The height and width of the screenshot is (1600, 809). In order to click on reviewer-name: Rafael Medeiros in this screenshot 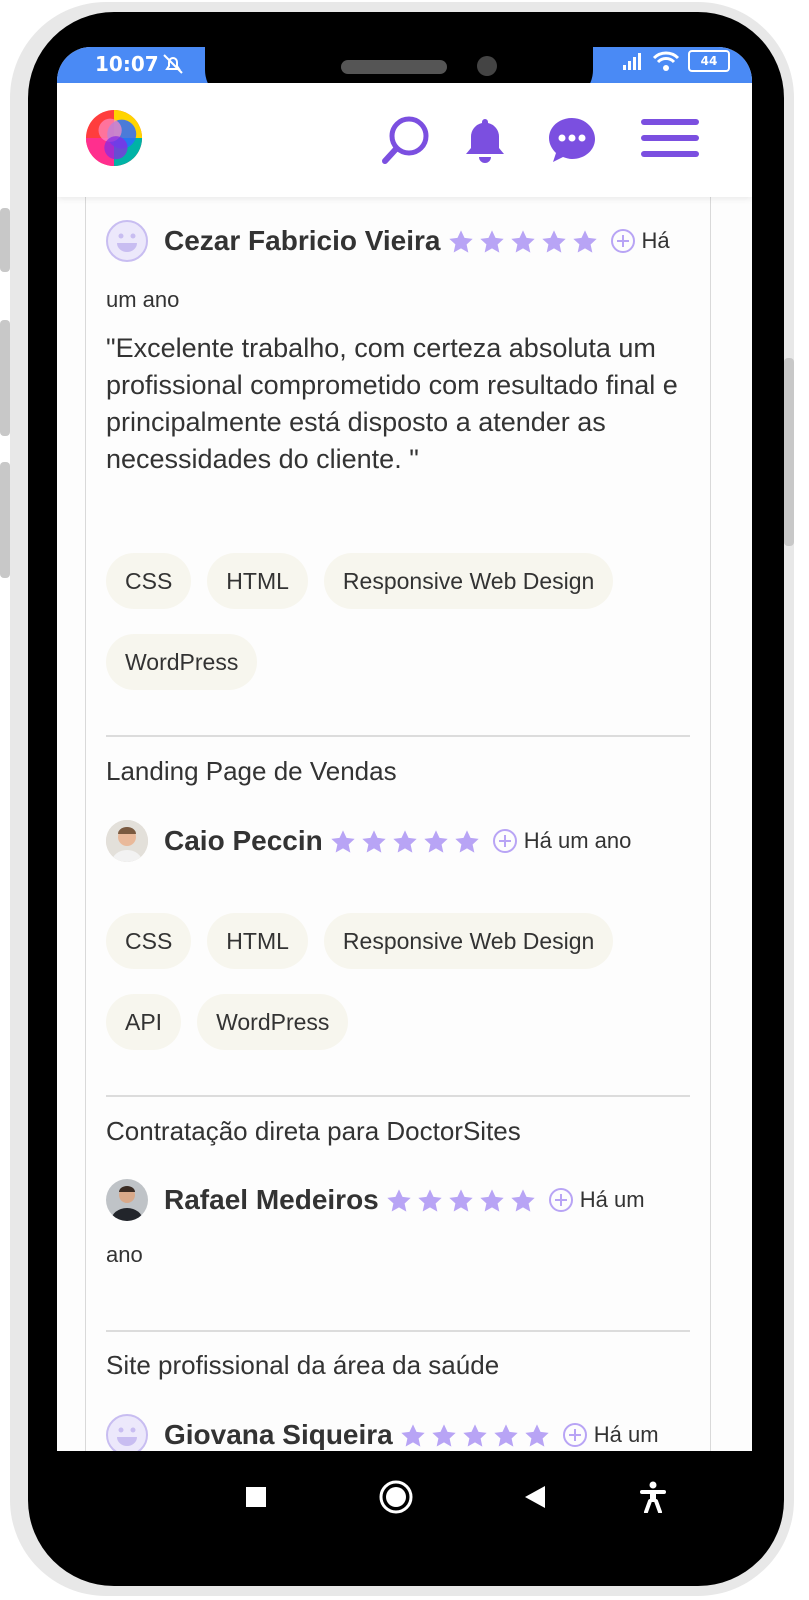, I will do `click(271, 1199)`.